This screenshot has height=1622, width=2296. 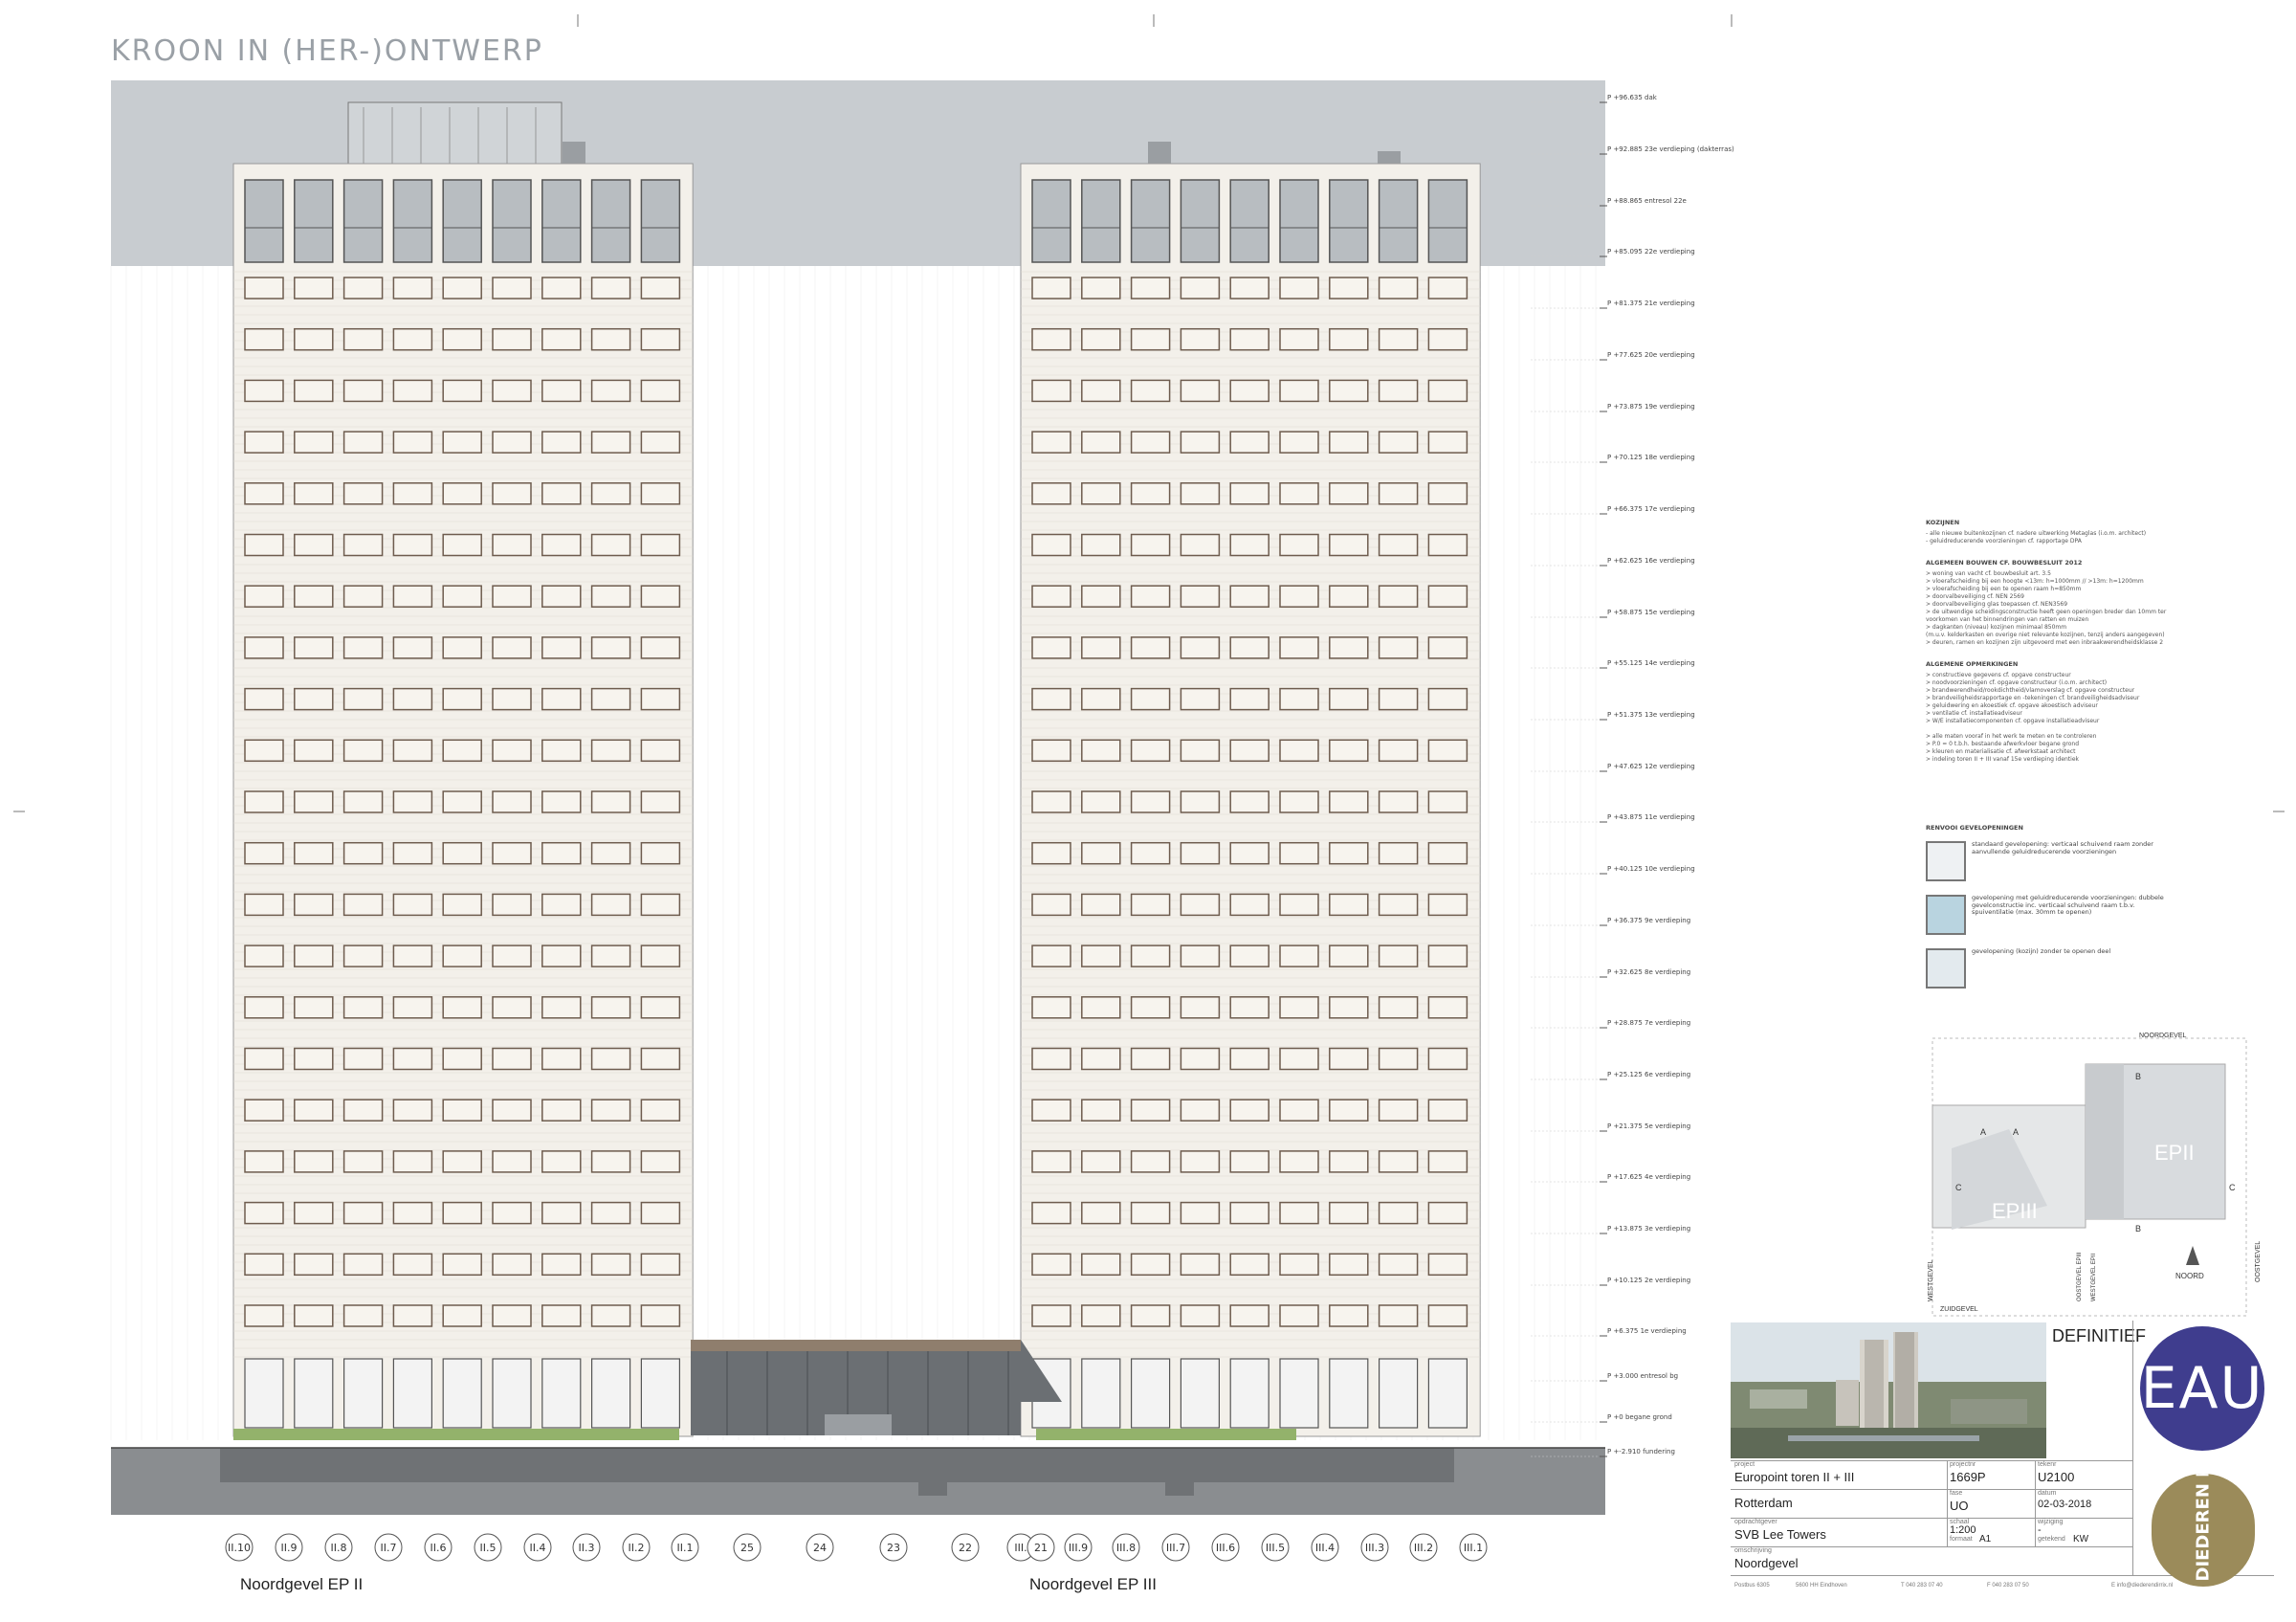 I want to click on axis-label: 22, so click(x=966, y=1548).